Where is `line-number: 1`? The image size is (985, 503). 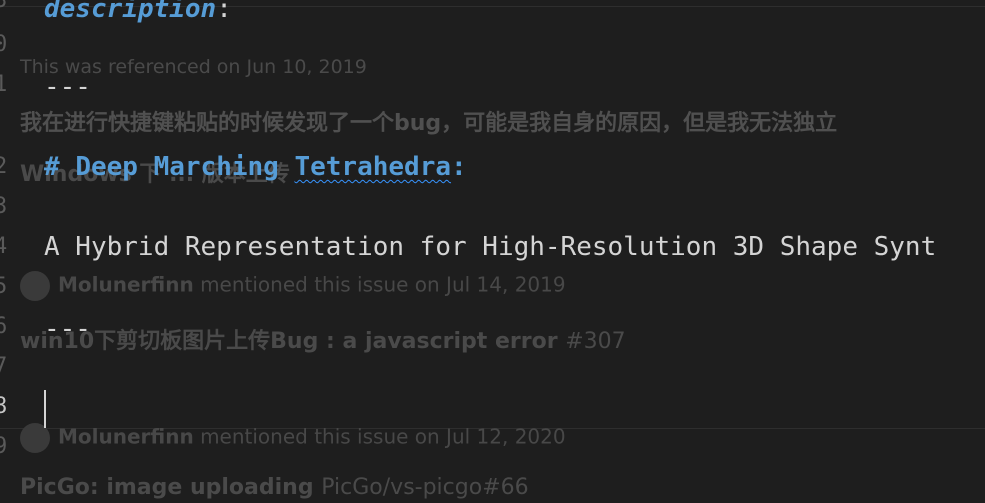
line-number: 1 is located at coordinates (4, 84).